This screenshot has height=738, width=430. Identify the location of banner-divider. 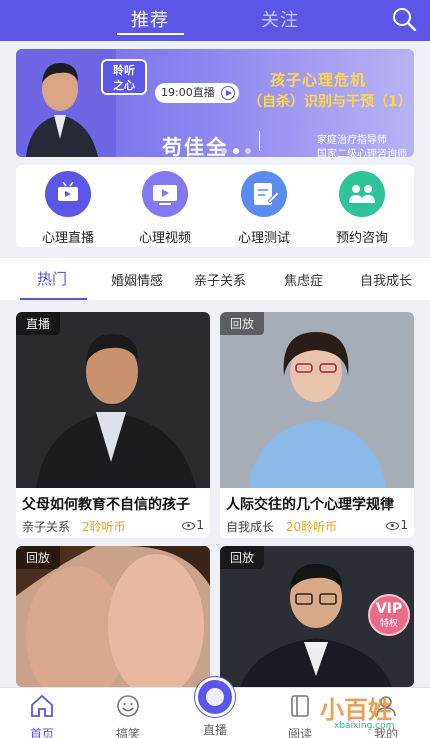
(259, 141).